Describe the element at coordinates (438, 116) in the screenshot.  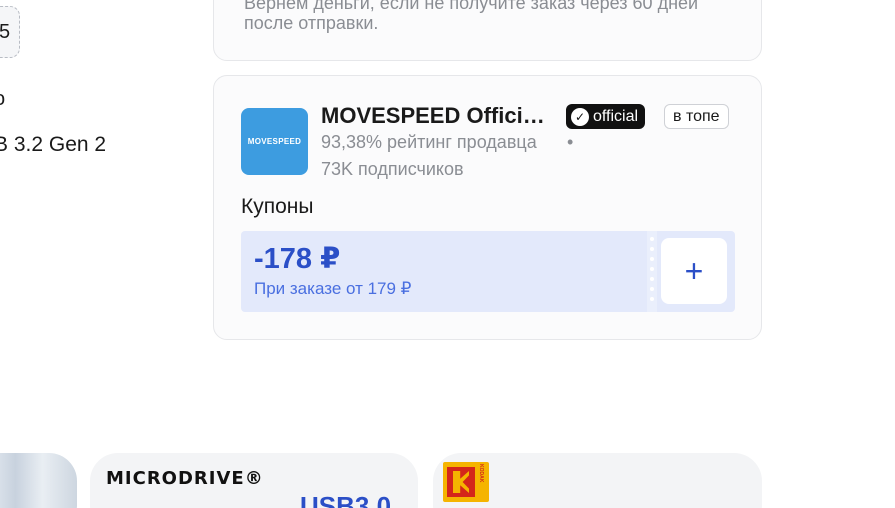
I see `seller-name: MOVESPEED Official Store` at that location.